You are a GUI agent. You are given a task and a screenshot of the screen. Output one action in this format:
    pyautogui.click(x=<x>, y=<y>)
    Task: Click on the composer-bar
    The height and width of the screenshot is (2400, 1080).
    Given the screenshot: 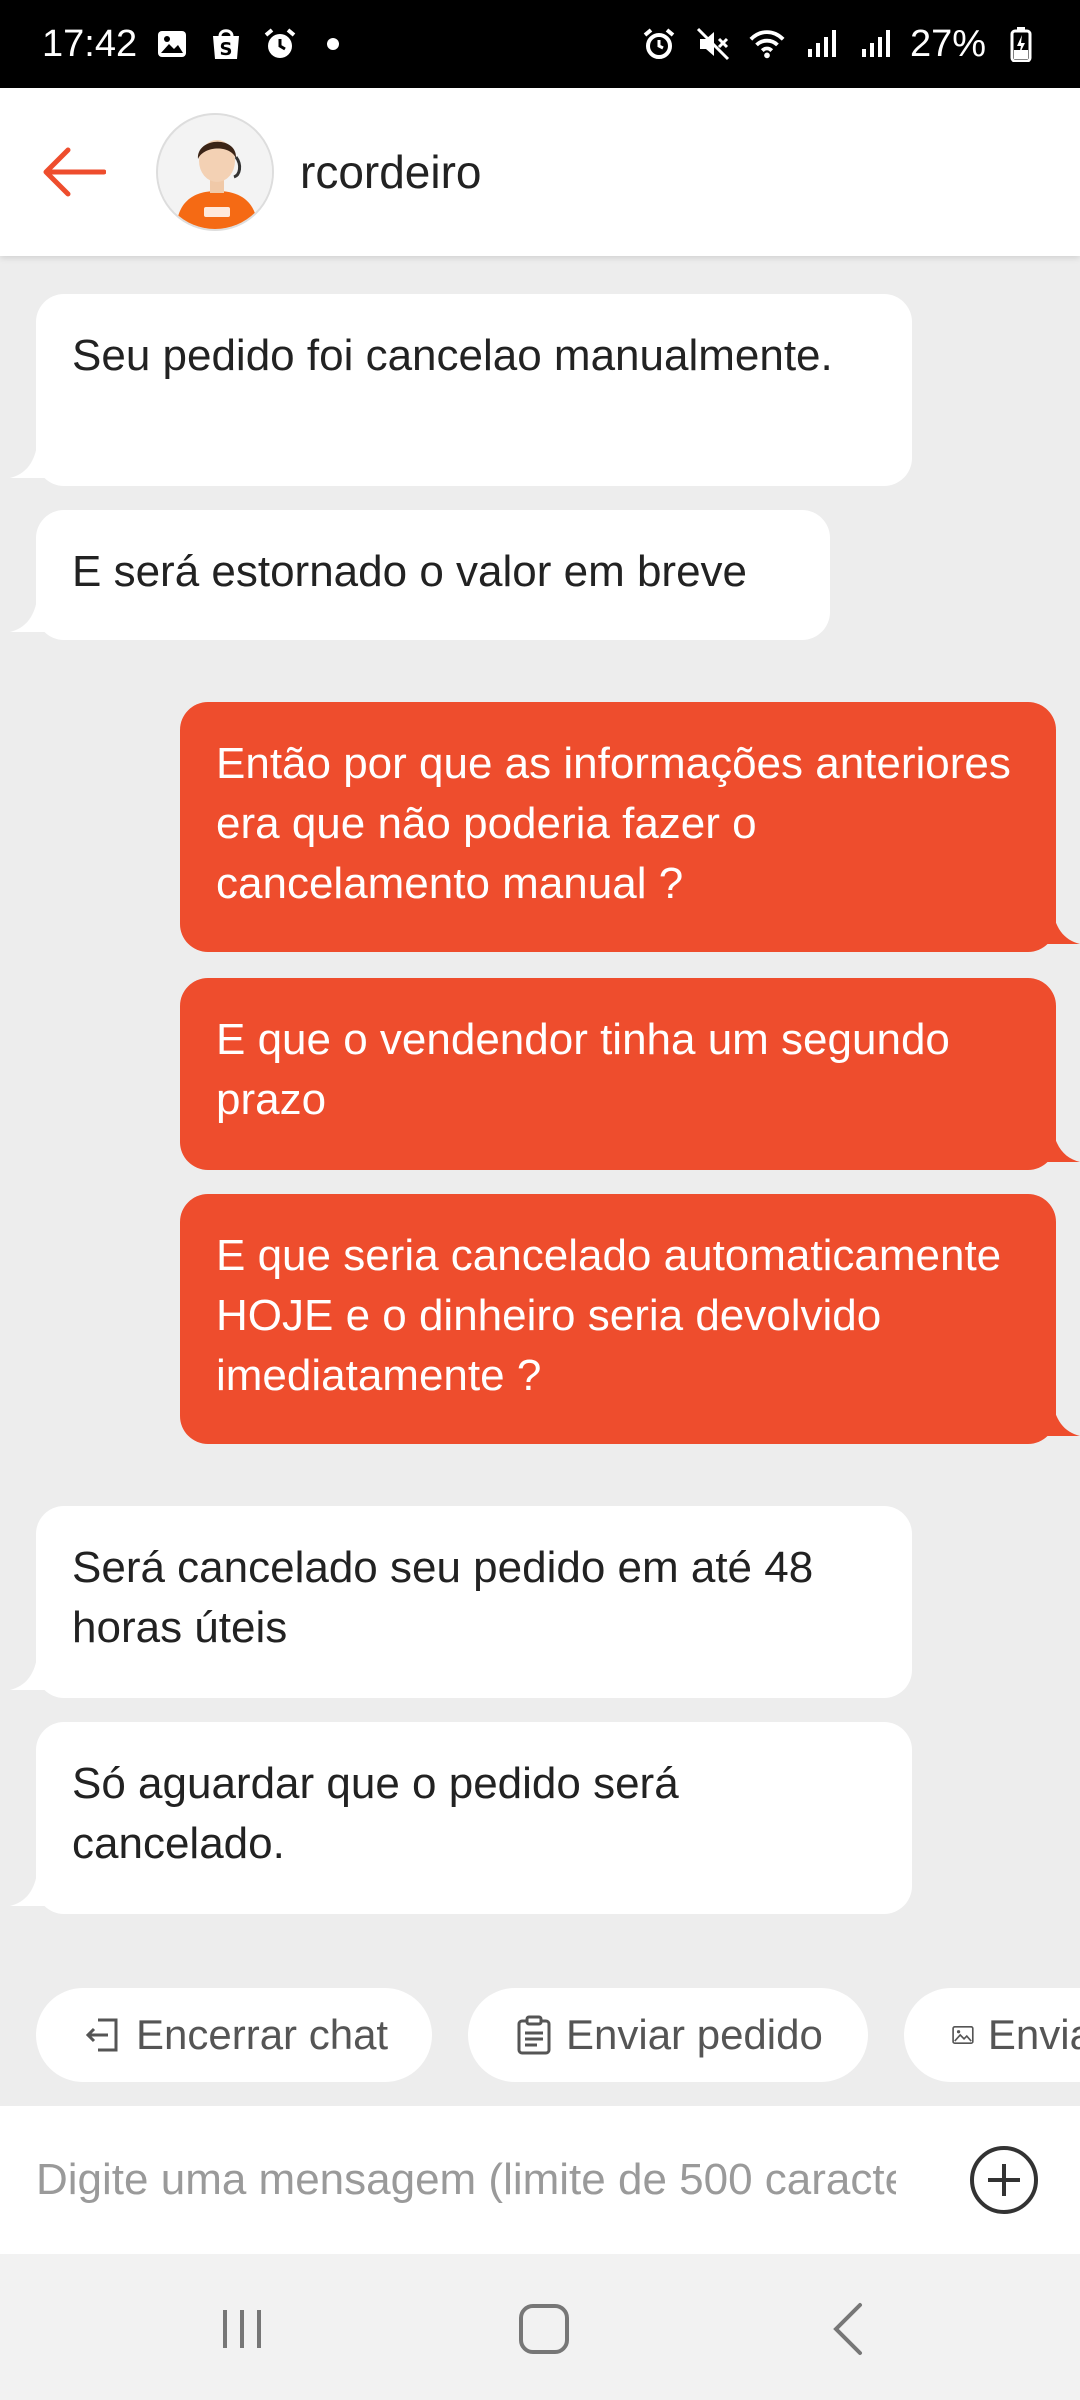 What is the action you would take?
    pyautogui.click(x=540, y=2180)
    